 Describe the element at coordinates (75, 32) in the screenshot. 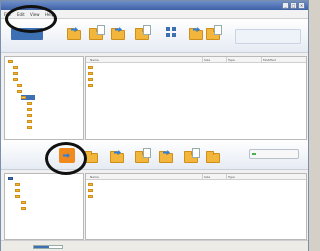

I see `up-icon` at that location.